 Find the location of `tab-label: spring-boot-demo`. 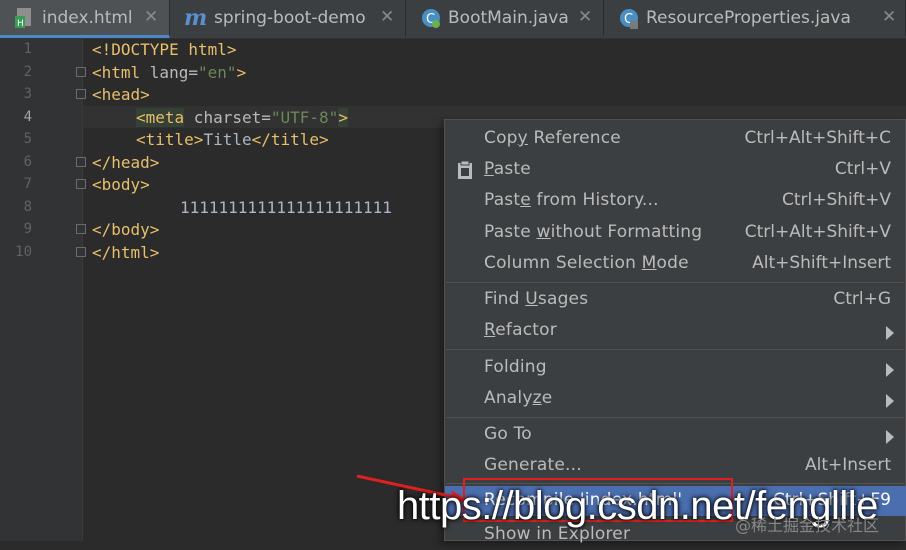

tab-label: spring-boot-demo is located at coordinates (290, 18).